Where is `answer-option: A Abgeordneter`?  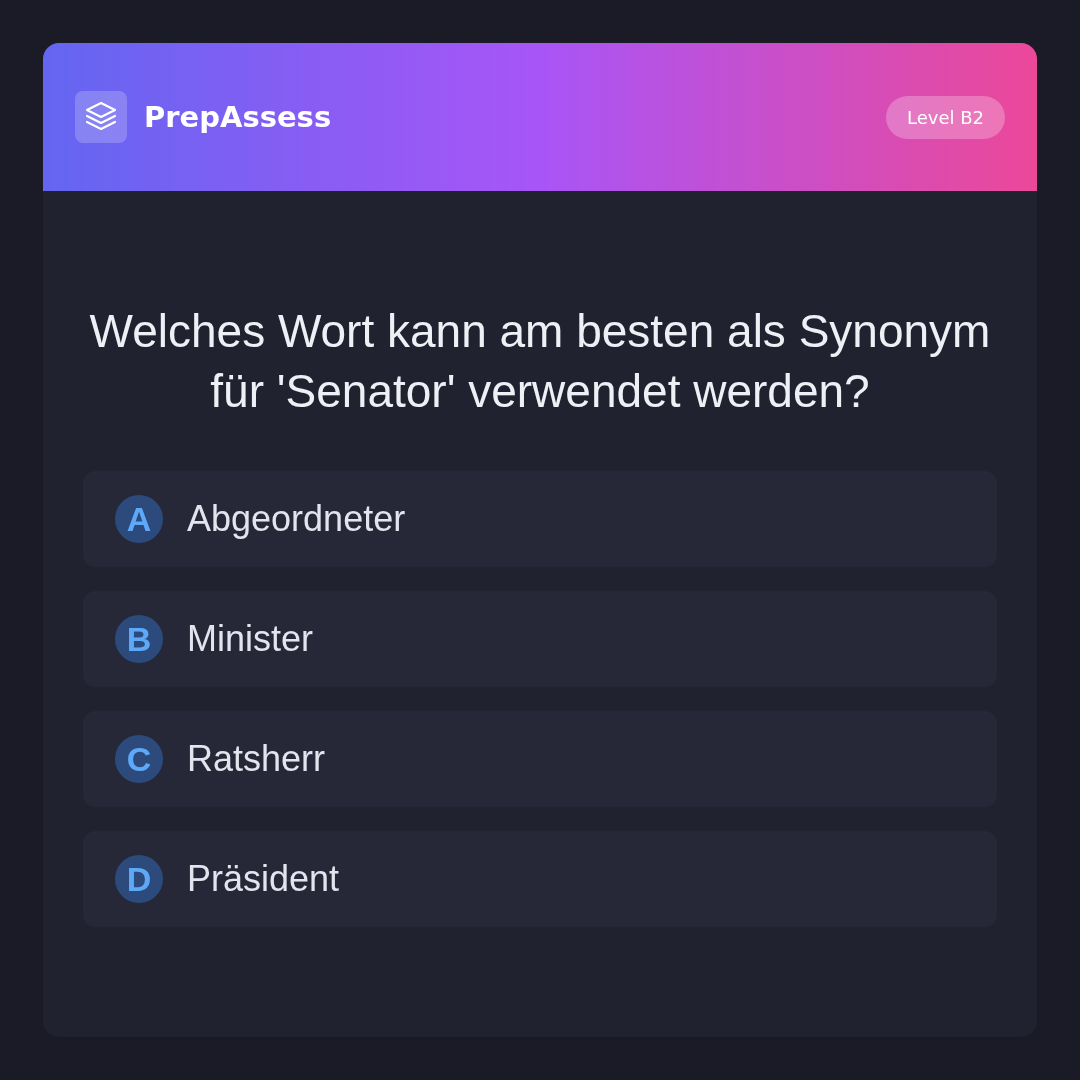
answer-option: A Abgeordneter is located at coordinates (540, 519).